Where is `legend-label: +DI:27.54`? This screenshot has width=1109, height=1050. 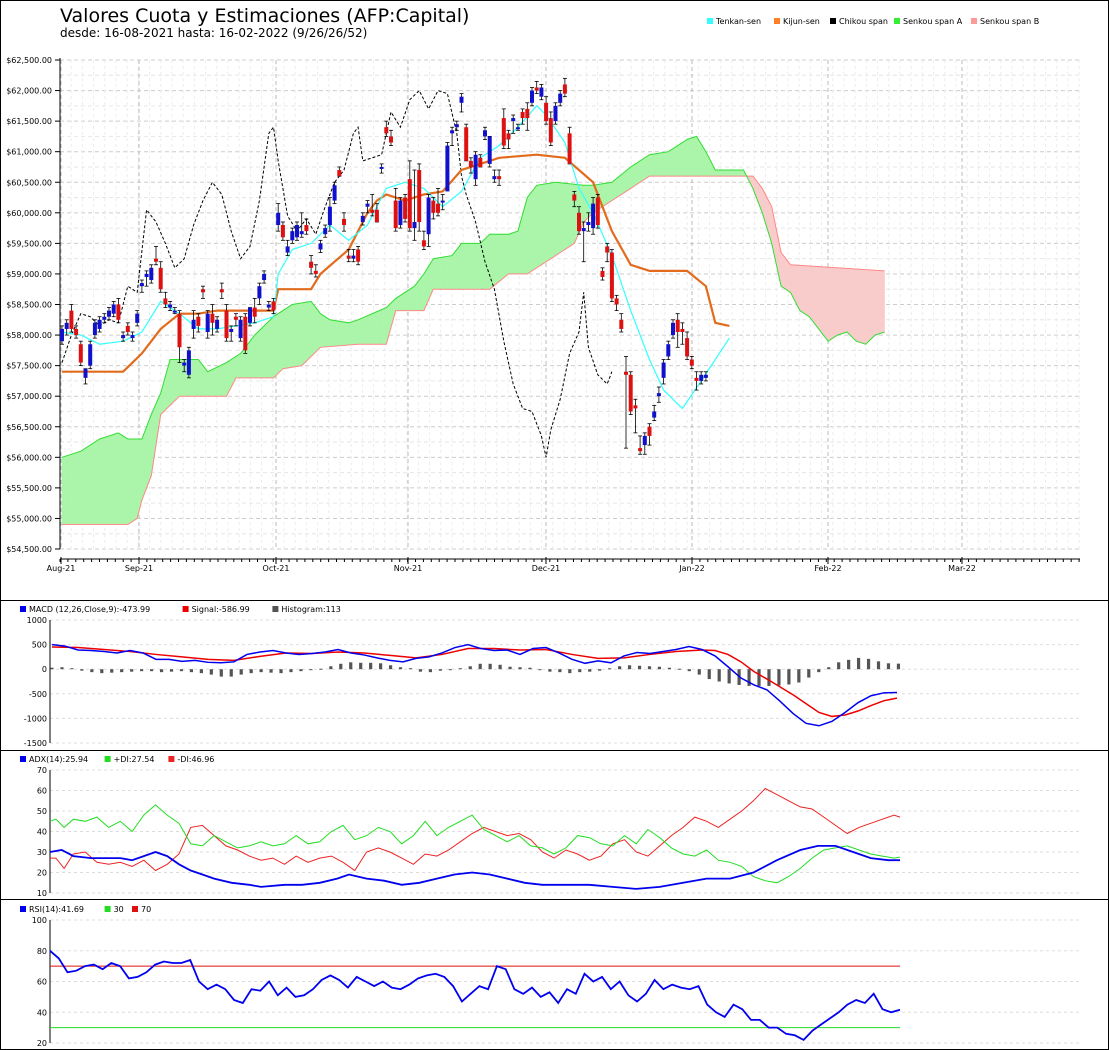 legend-label: +DI:27.54 is located at coordinates (134, 759).